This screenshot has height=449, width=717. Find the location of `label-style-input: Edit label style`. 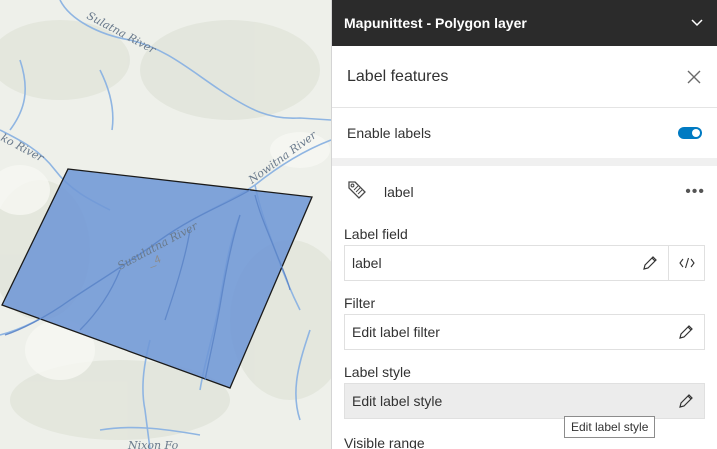

label-style-input: Edit label style is located at coordinates (524, 401).